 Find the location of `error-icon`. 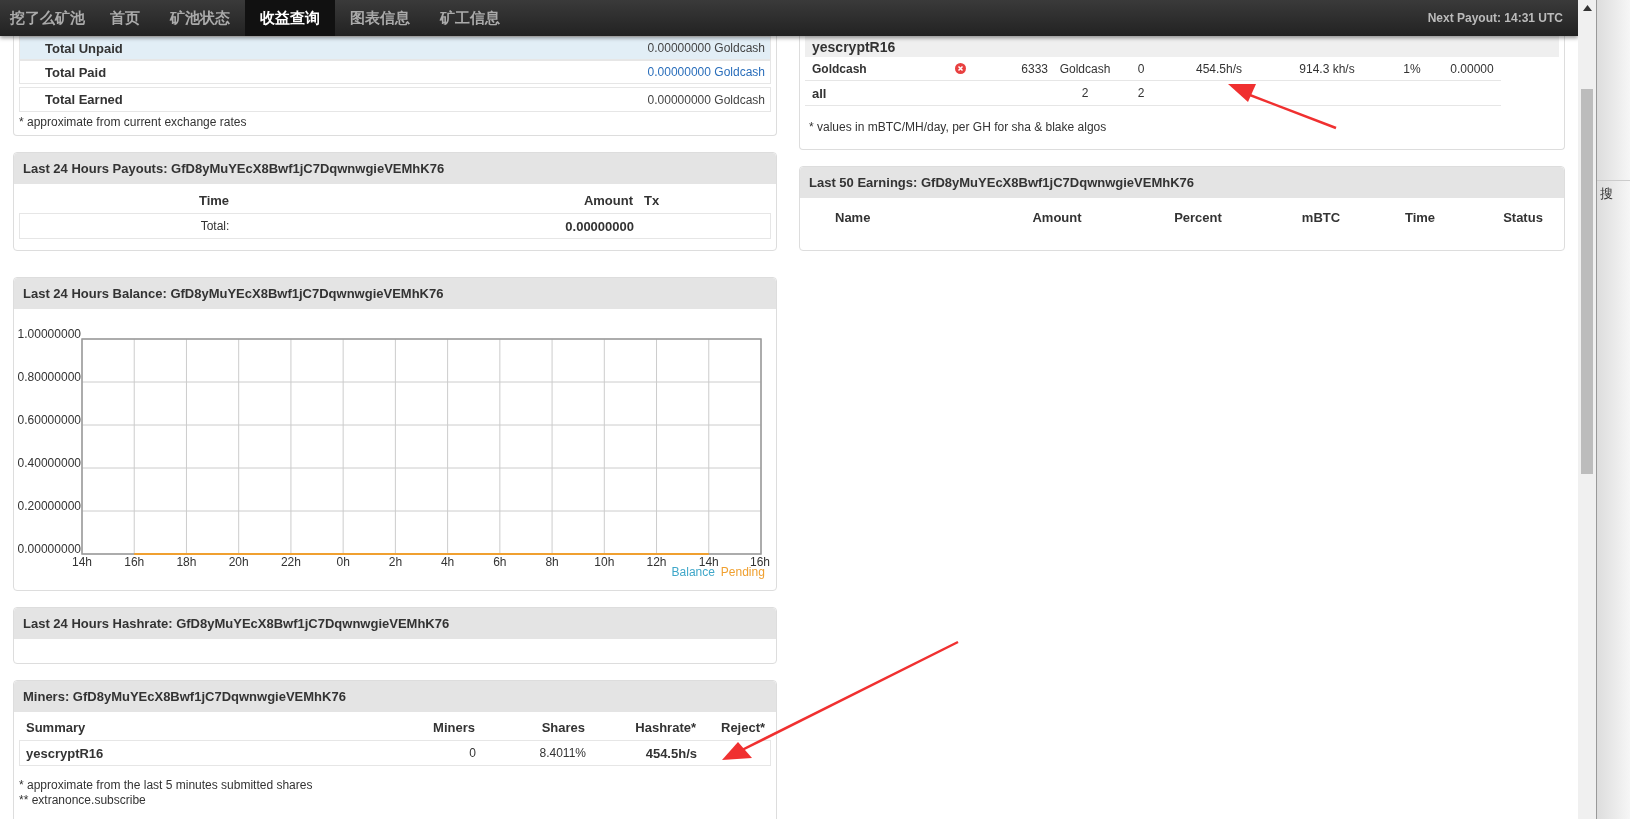

error-icon is located at coordinates (960, 68).